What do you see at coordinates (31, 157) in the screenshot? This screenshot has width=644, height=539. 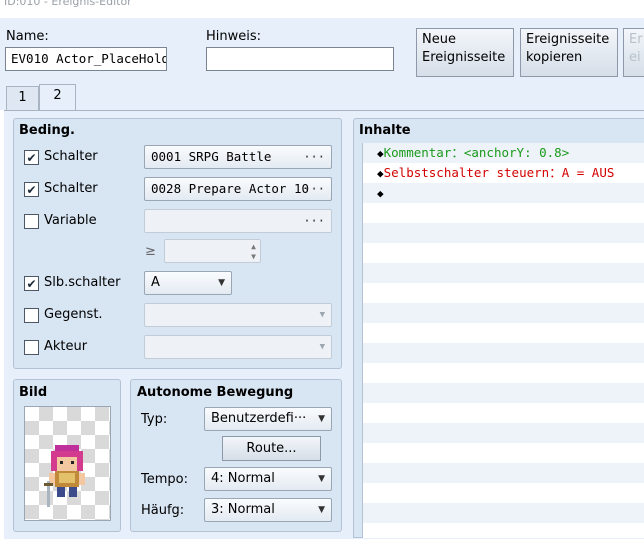 I see `switch1-checkbox` at bounding box center [31, 157].